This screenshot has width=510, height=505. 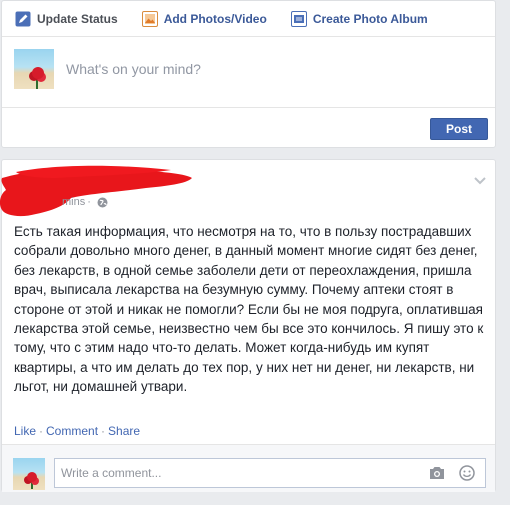 I want to click on avatar, so click(x=34, y=69).